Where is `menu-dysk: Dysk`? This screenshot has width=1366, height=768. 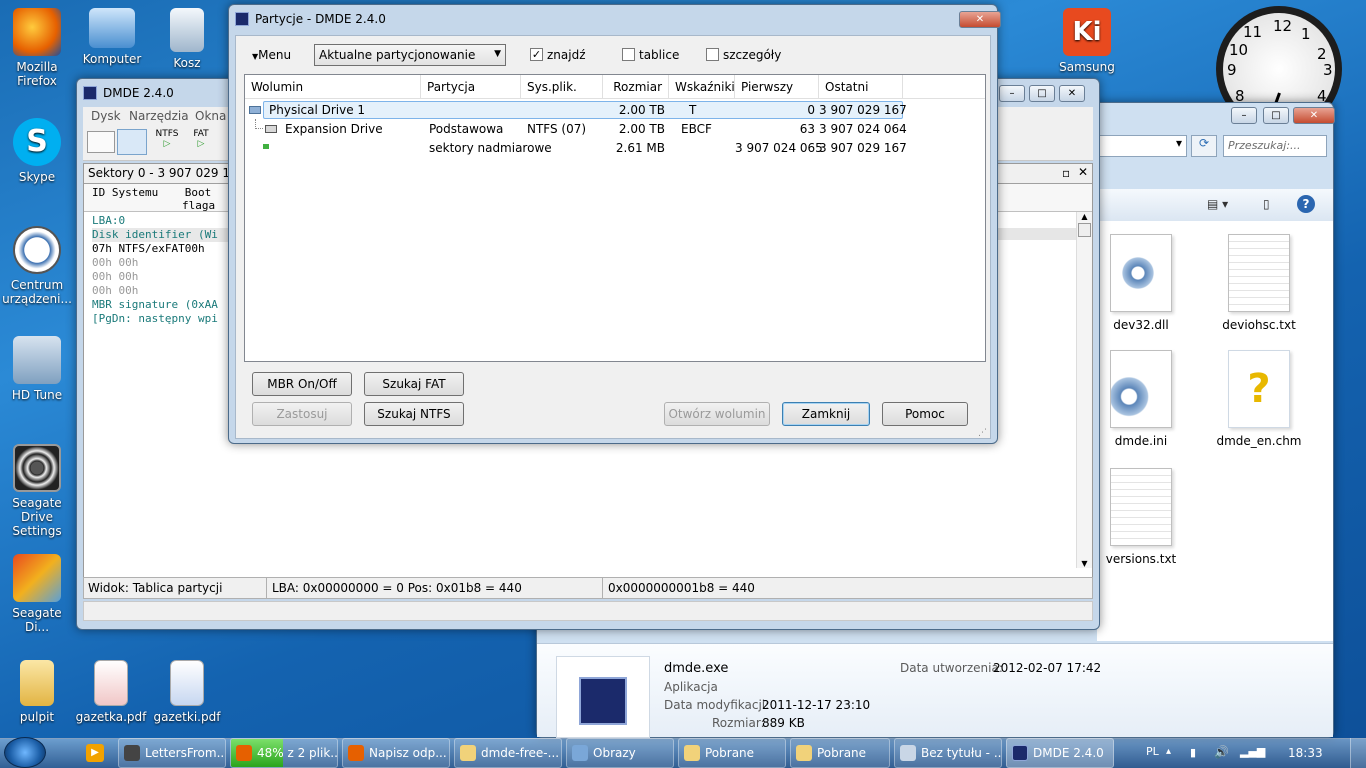
menu-dysk: Dysk is located at coordinates (106, 116).